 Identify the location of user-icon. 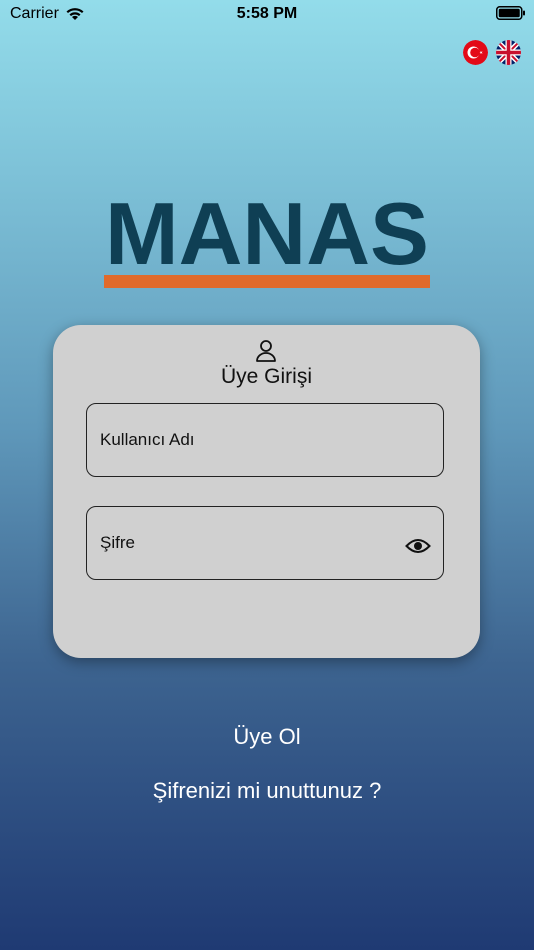
(266, 351).